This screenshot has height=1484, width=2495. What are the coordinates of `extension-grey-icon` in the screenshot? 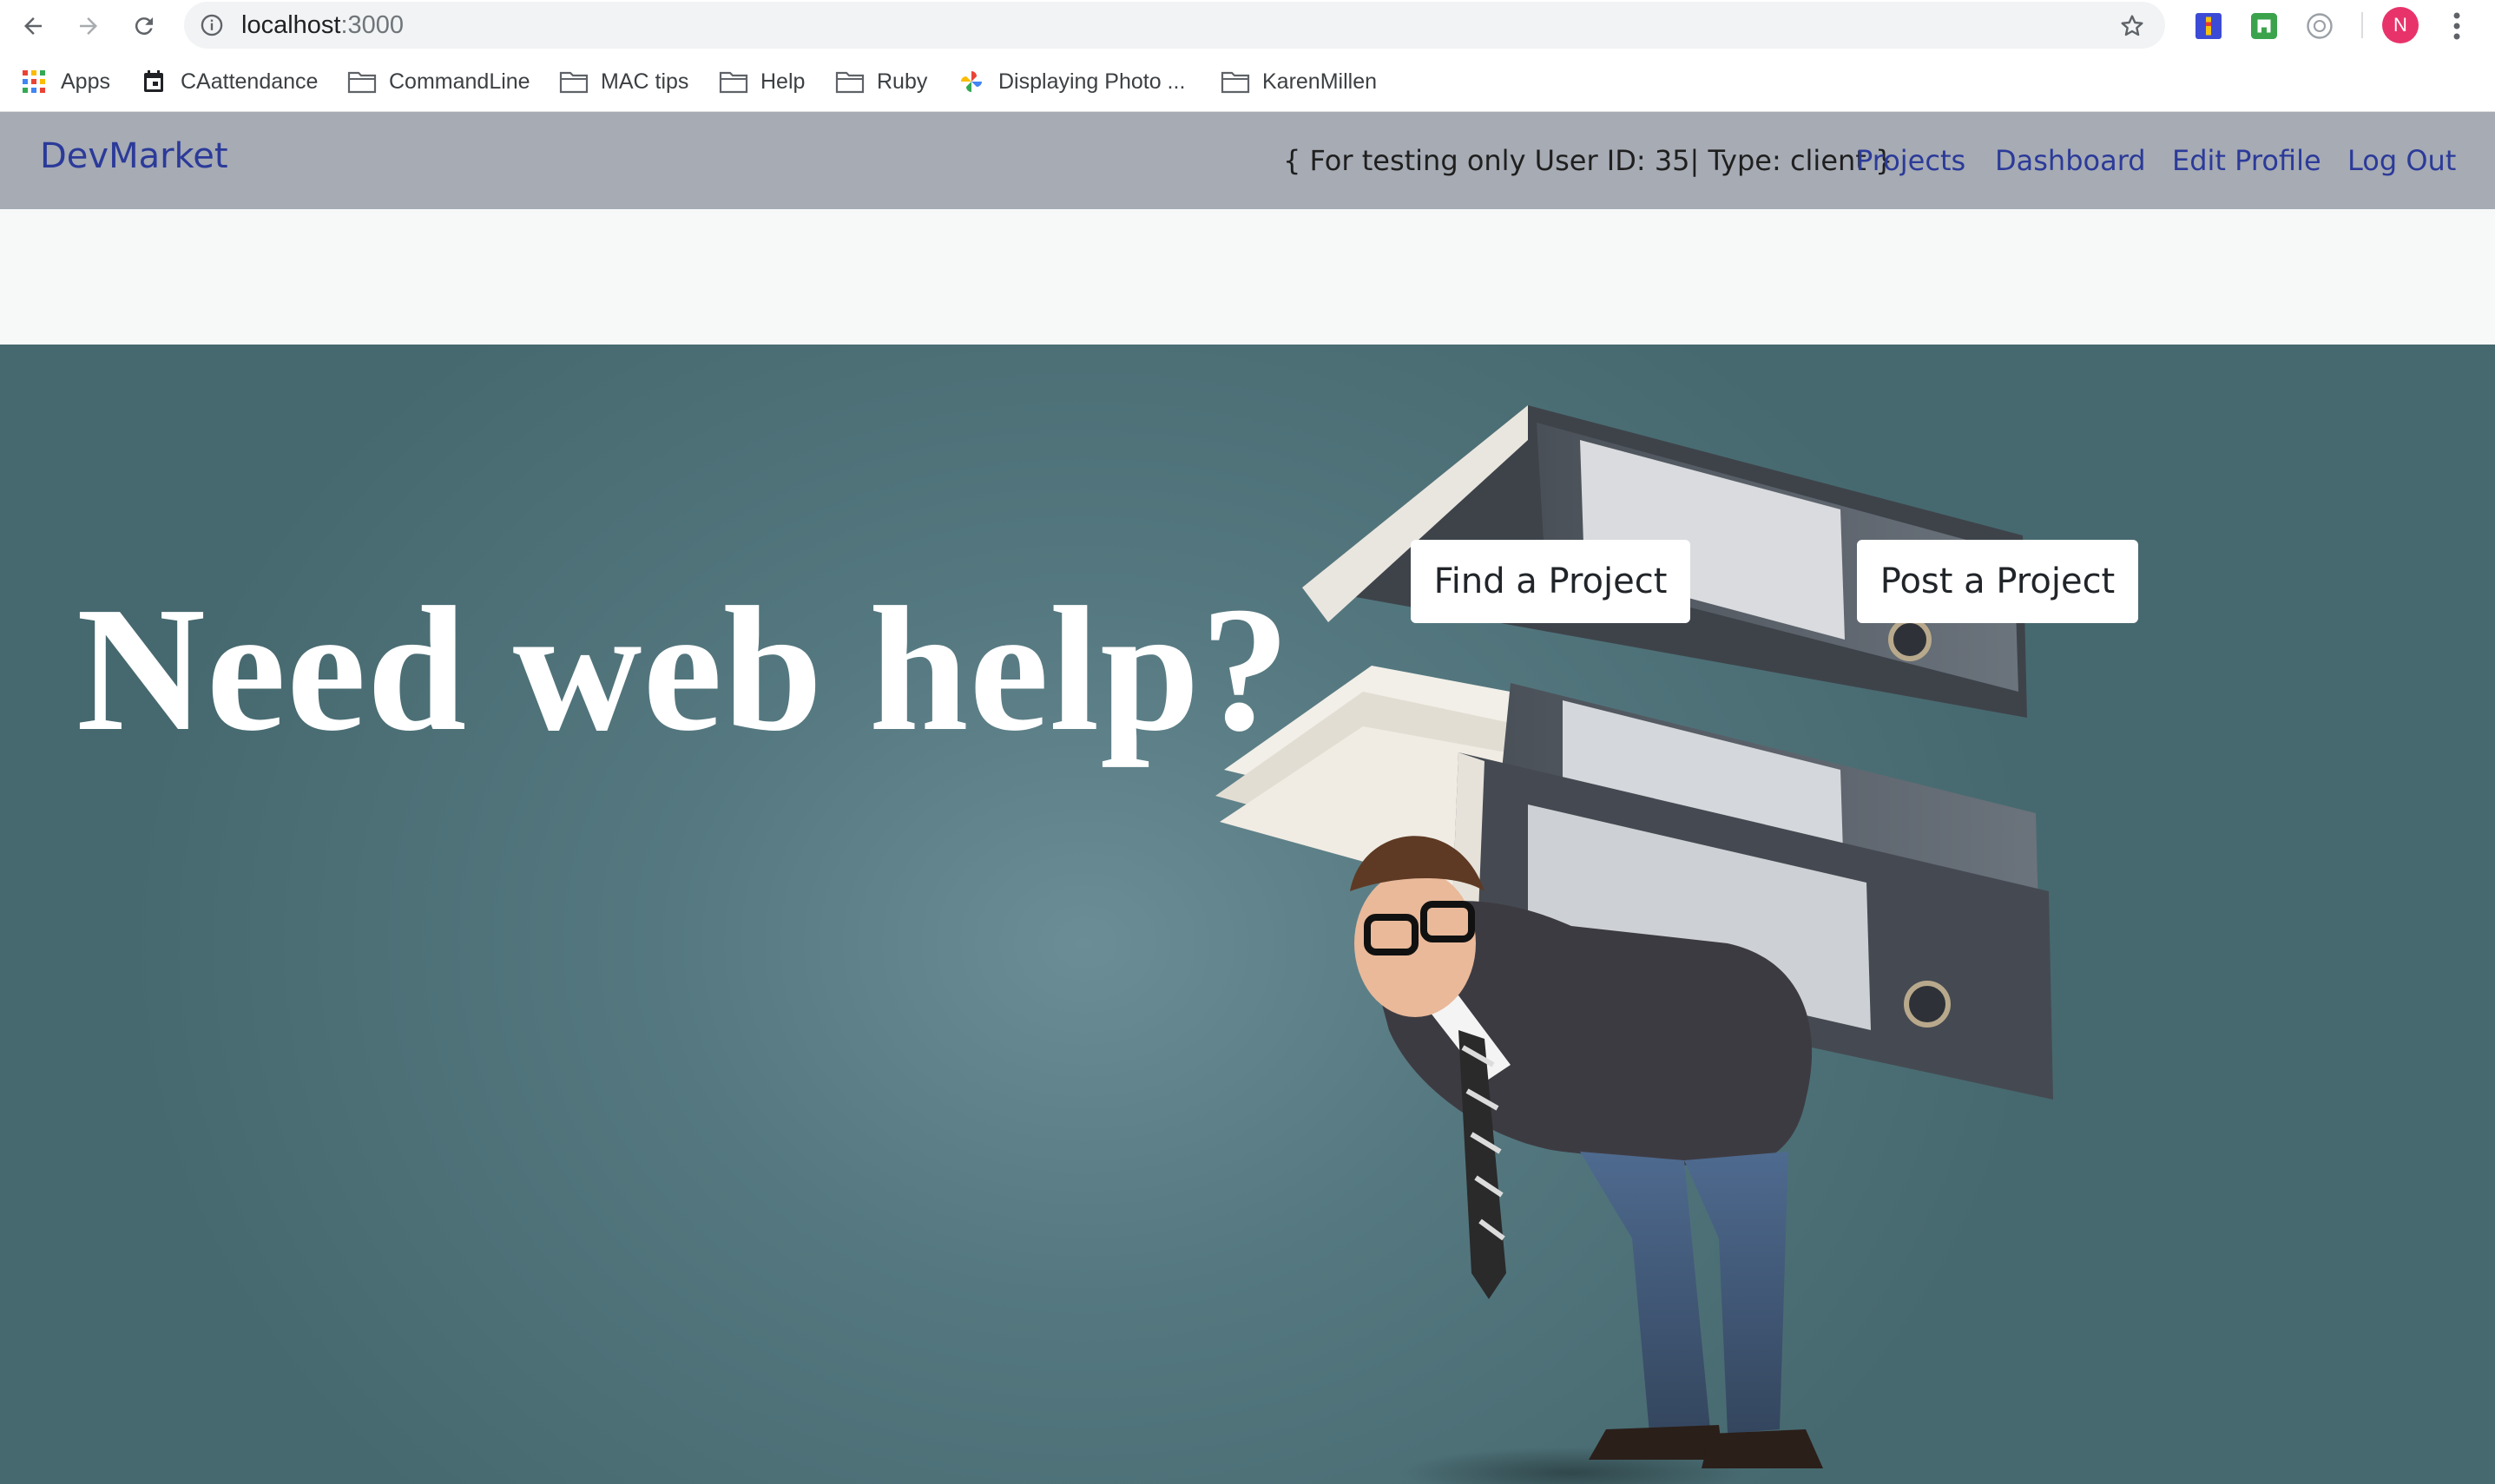 It's located at (2319, 26).